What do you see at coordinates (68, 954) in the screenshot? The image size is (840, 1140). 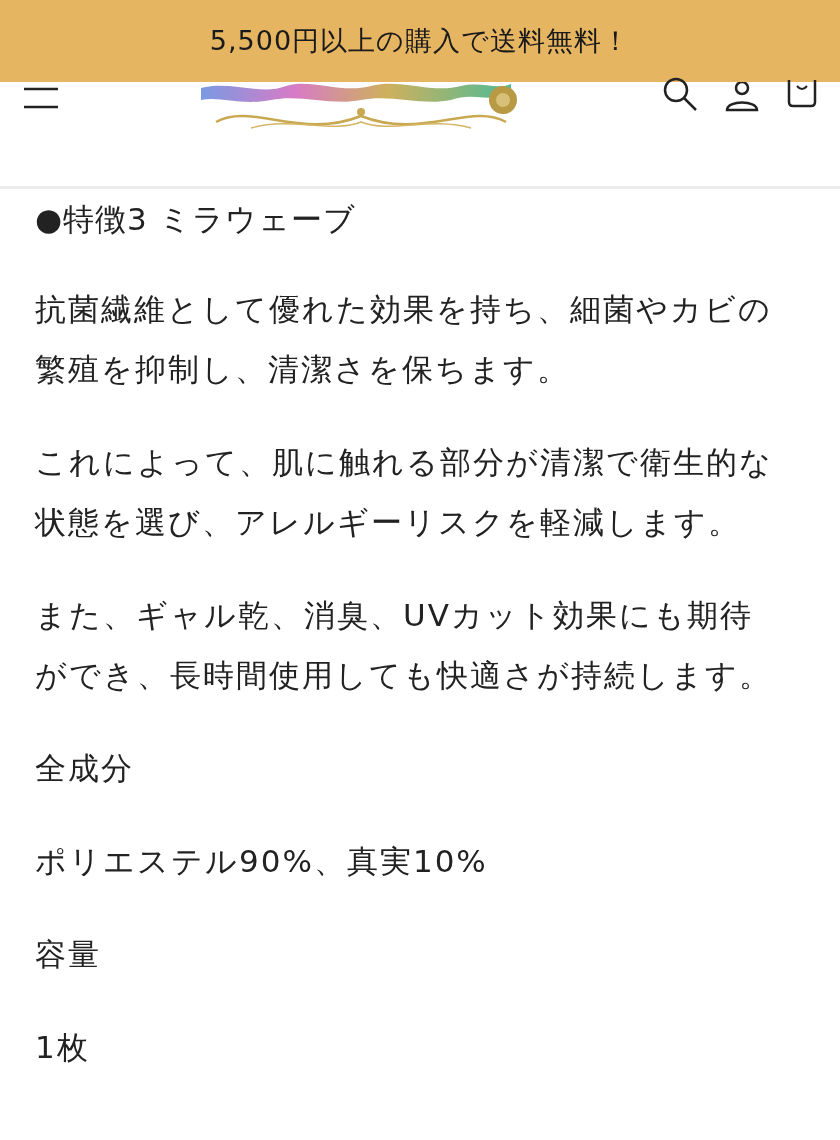 I see `paragraph: 容量` at bounding box center [68, 954].